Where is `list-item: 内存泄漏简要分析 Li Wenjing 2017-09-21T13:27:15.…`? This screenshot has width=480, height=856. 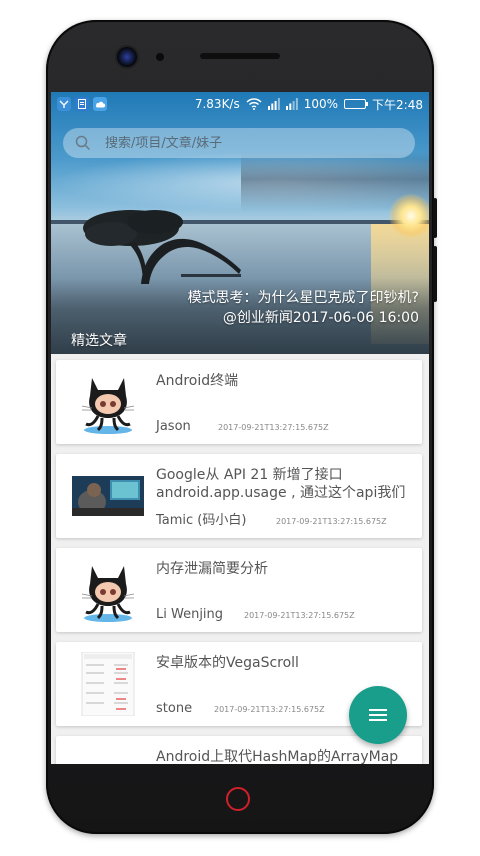
list-item: 内存泄漏简要分析 Li Wenjing 2017-09-21T13:27:15.… is located at coordinates (239, 590).